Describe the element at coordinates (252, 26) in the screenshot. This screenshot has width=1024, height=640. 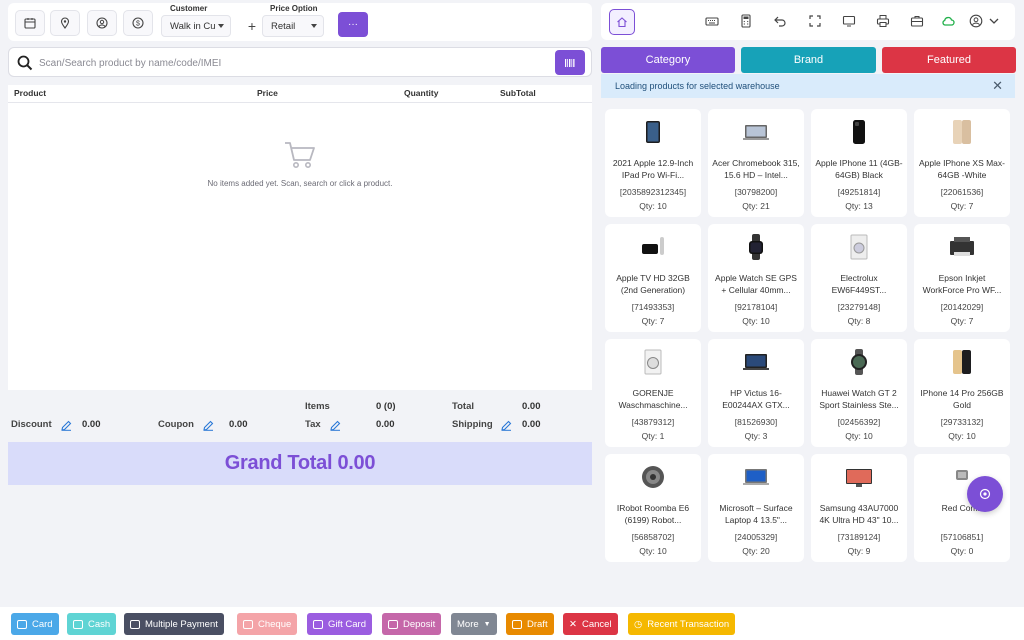
I see `plus-icon: +` at that location.